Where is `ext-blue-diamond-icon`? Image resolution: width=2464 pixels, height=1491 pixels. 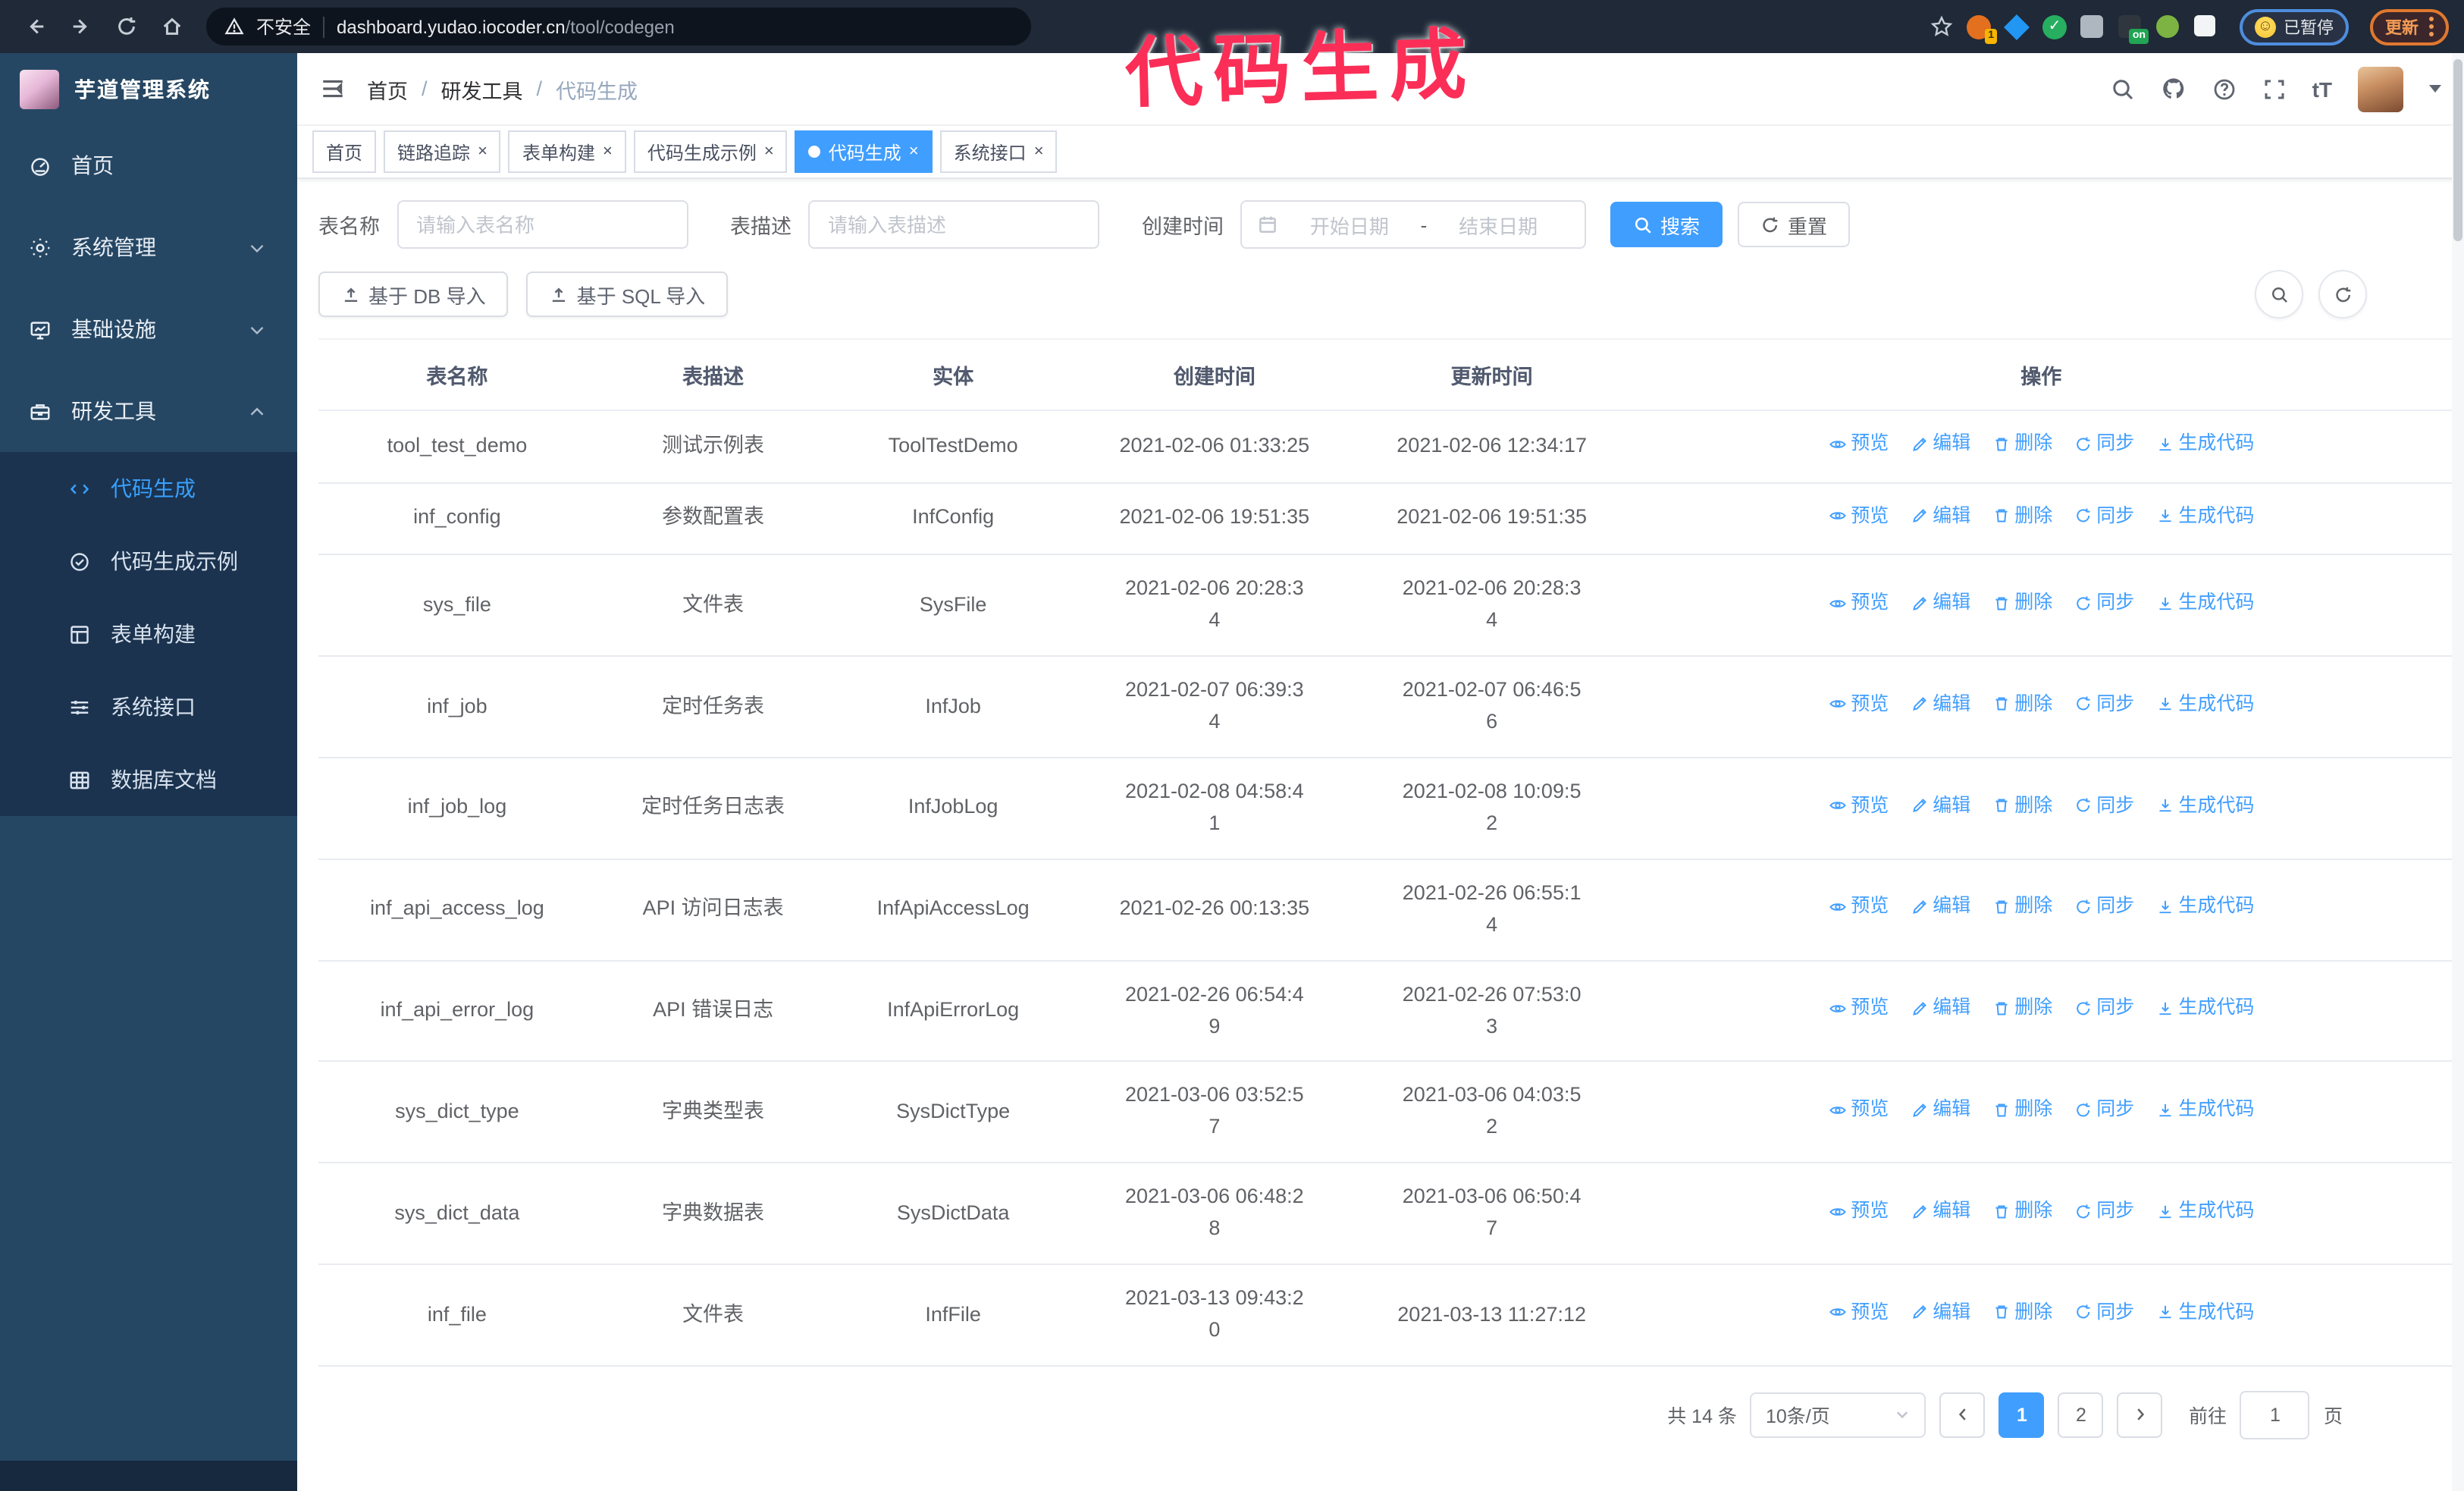
ext-blue-diamond-icon is located at coordinates (2017, 26).